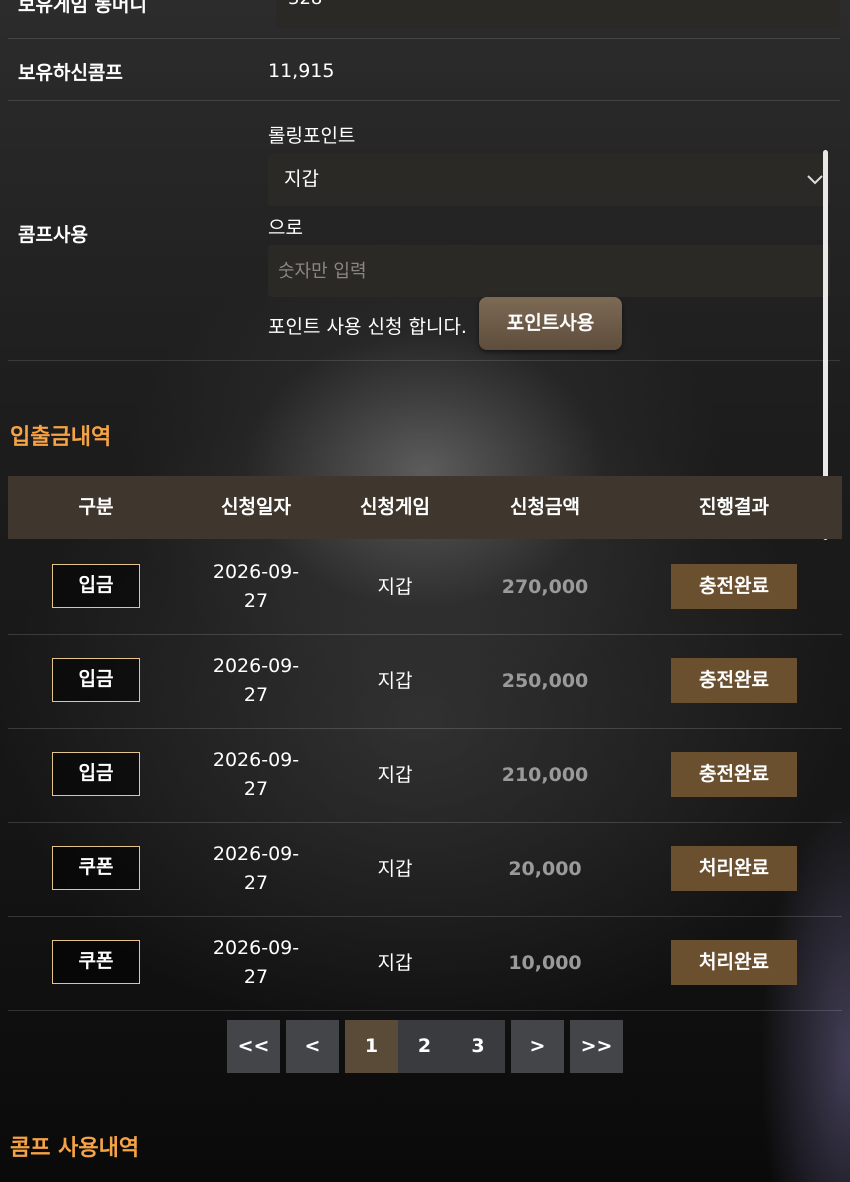  I want to click on comp-history-title: 콤프 사용내역, so click(75, 1148).